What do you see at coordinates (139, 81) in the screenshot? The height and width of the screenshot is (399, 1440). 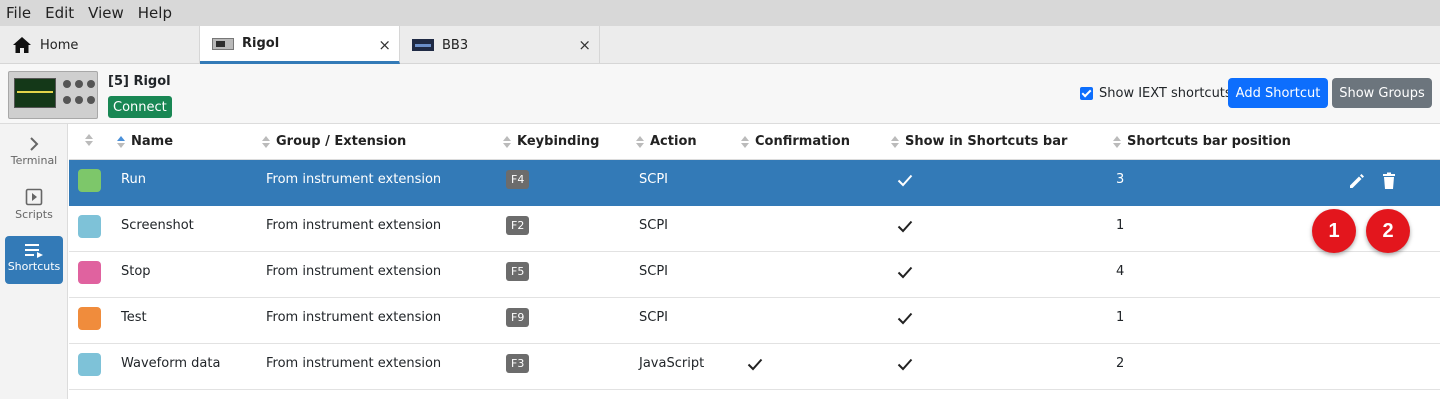 I see `instrument-title: [5] Rigol` at bounding box center [139, 81].